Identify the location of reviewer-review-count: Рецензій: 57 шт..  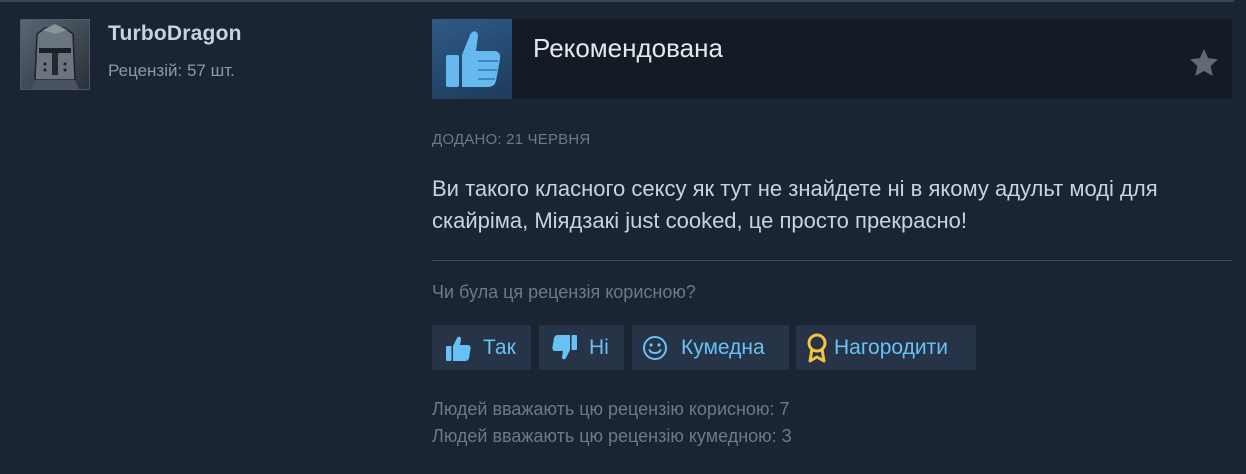
(171, 71).